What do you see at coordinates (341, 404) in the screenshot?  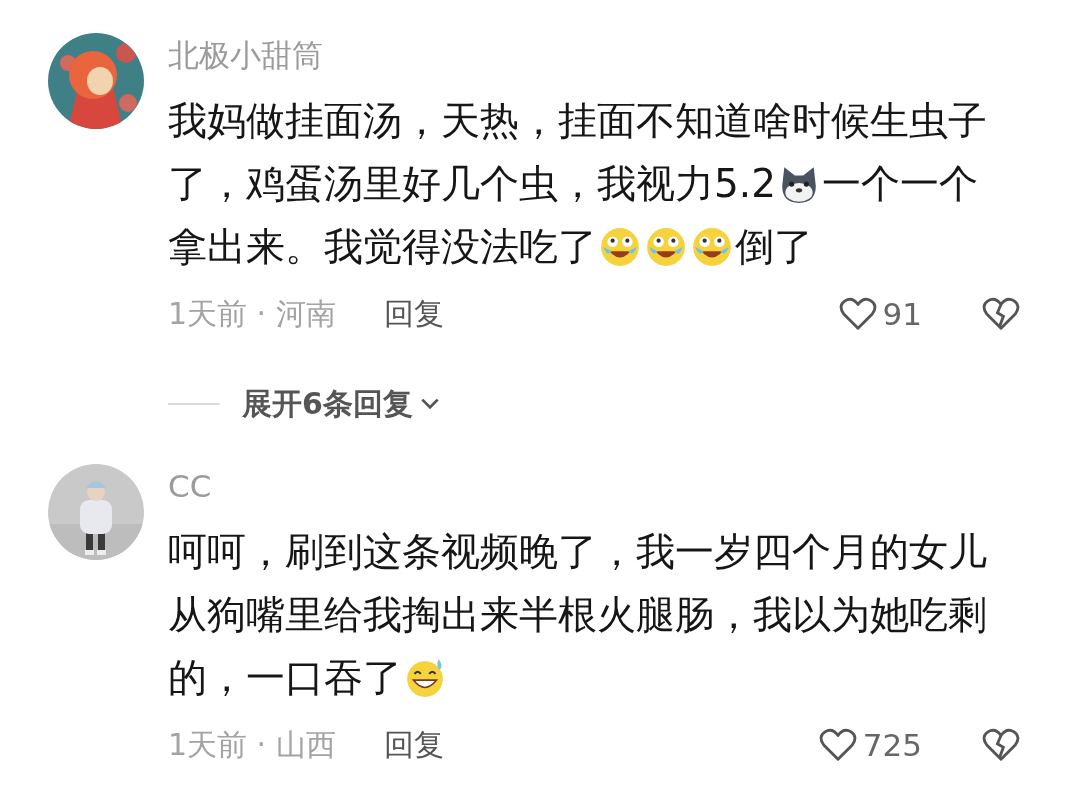 I see `expand-replies-button: 展开6条回复` at bounding box center [341, 404].